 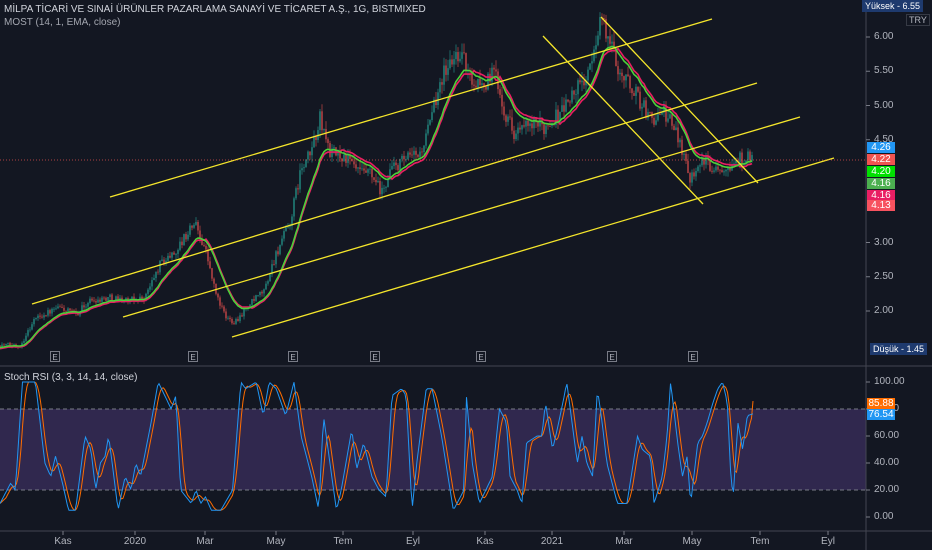 I want to click on stoch-legend: Stoch RSI (3, 3, 14, 14, close), so click(x=70, y=377).